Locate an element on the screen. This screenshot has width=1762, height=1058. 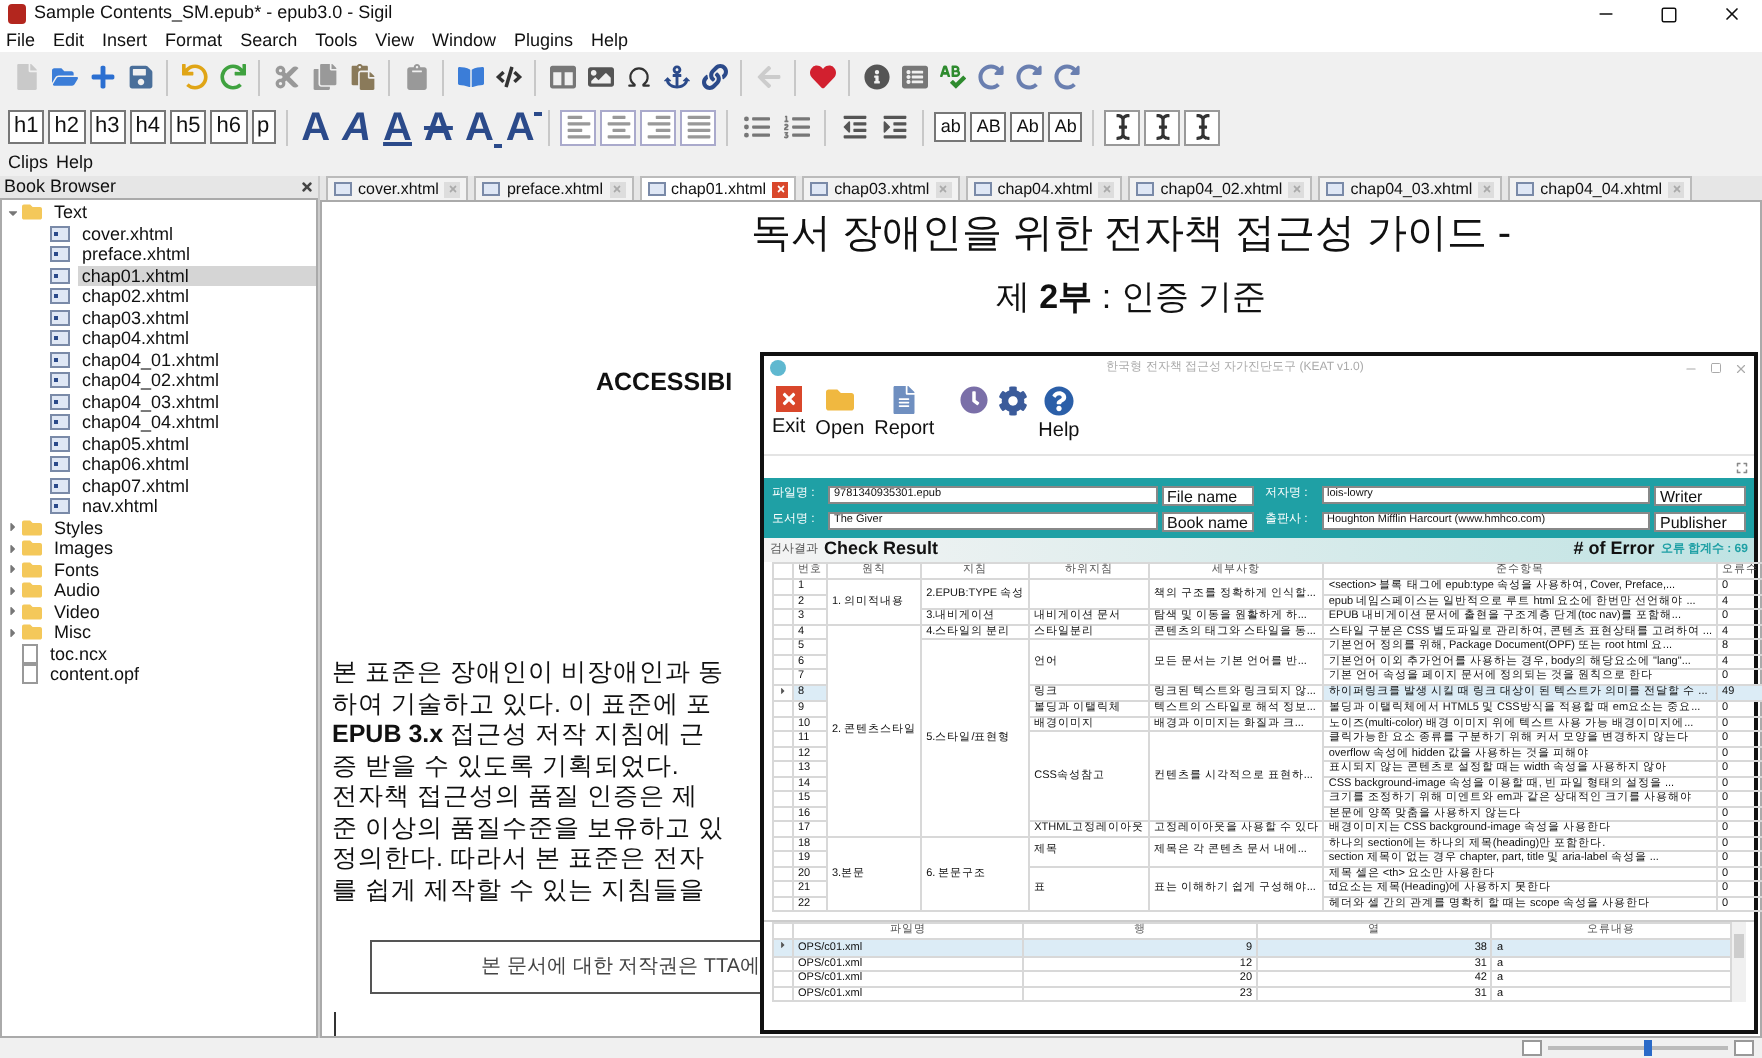
menu-item: Tools is located at coordinates (336, 40).